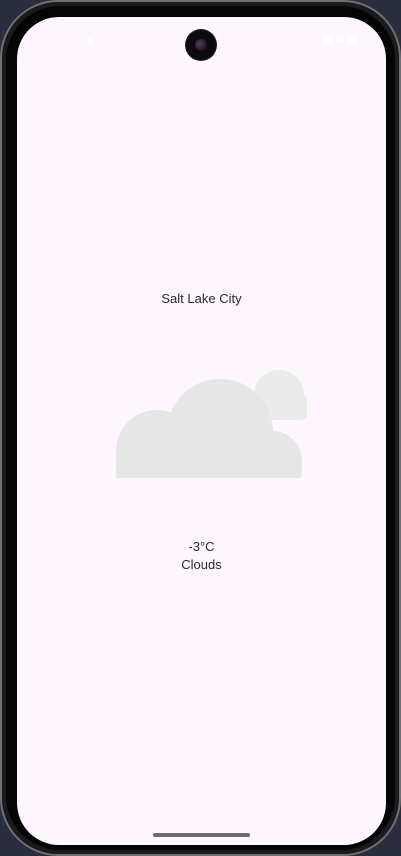 The width and height of the screenshot is (401, 856). What do you see at coordinates (201, 546) in the screenshot?
I see `temperature: -3°C` at bounding box center [201, 546].